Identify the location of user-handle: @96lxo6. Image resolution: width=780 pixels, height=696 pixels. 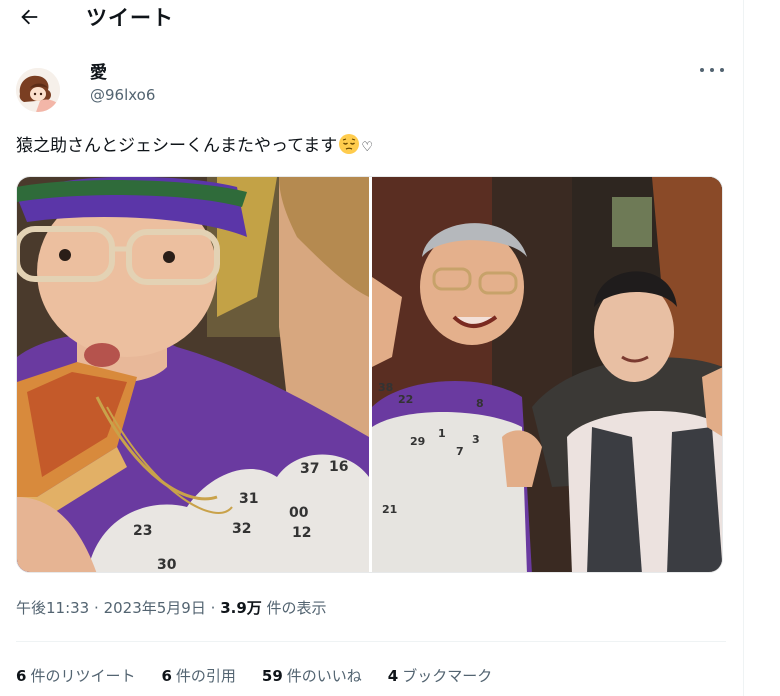
(122, 95).